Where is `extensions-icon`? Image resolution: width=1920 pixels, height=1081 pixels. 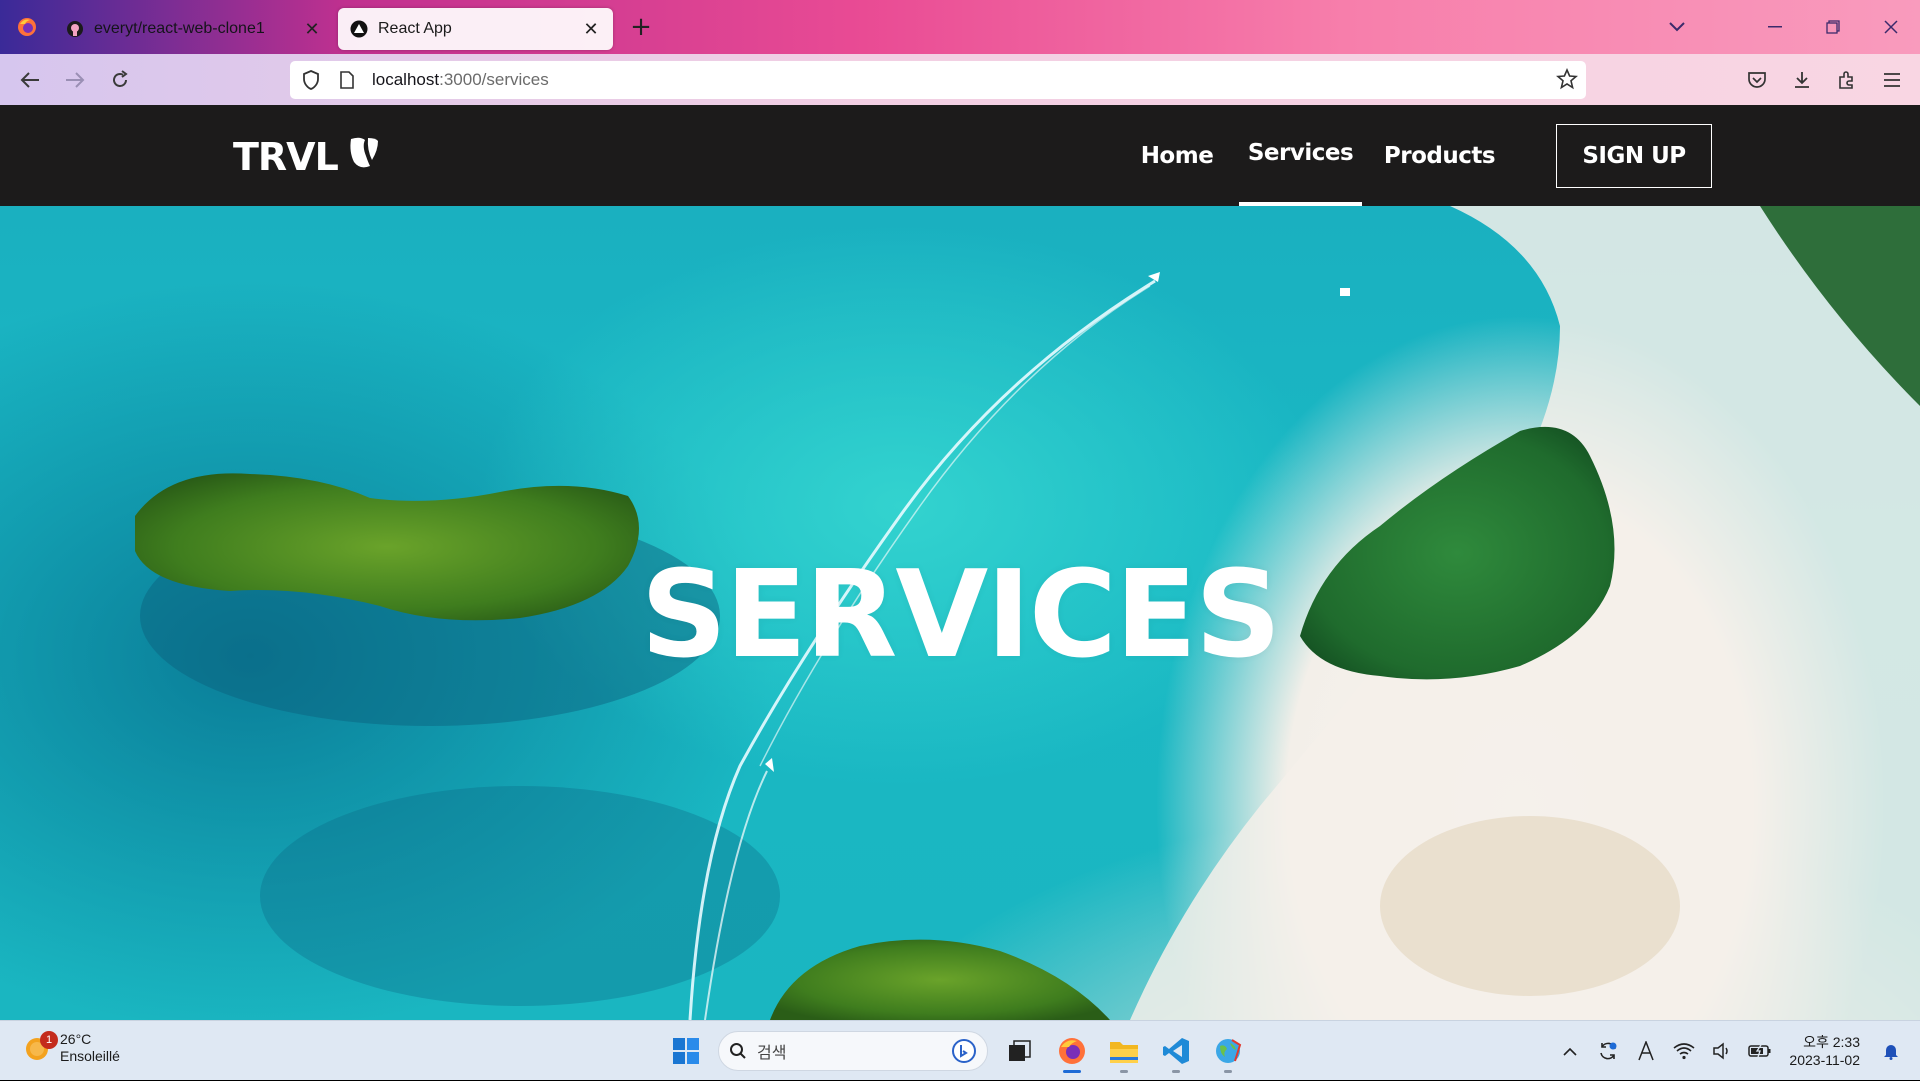
extensions-icon is located at coordinates (1846, 79).